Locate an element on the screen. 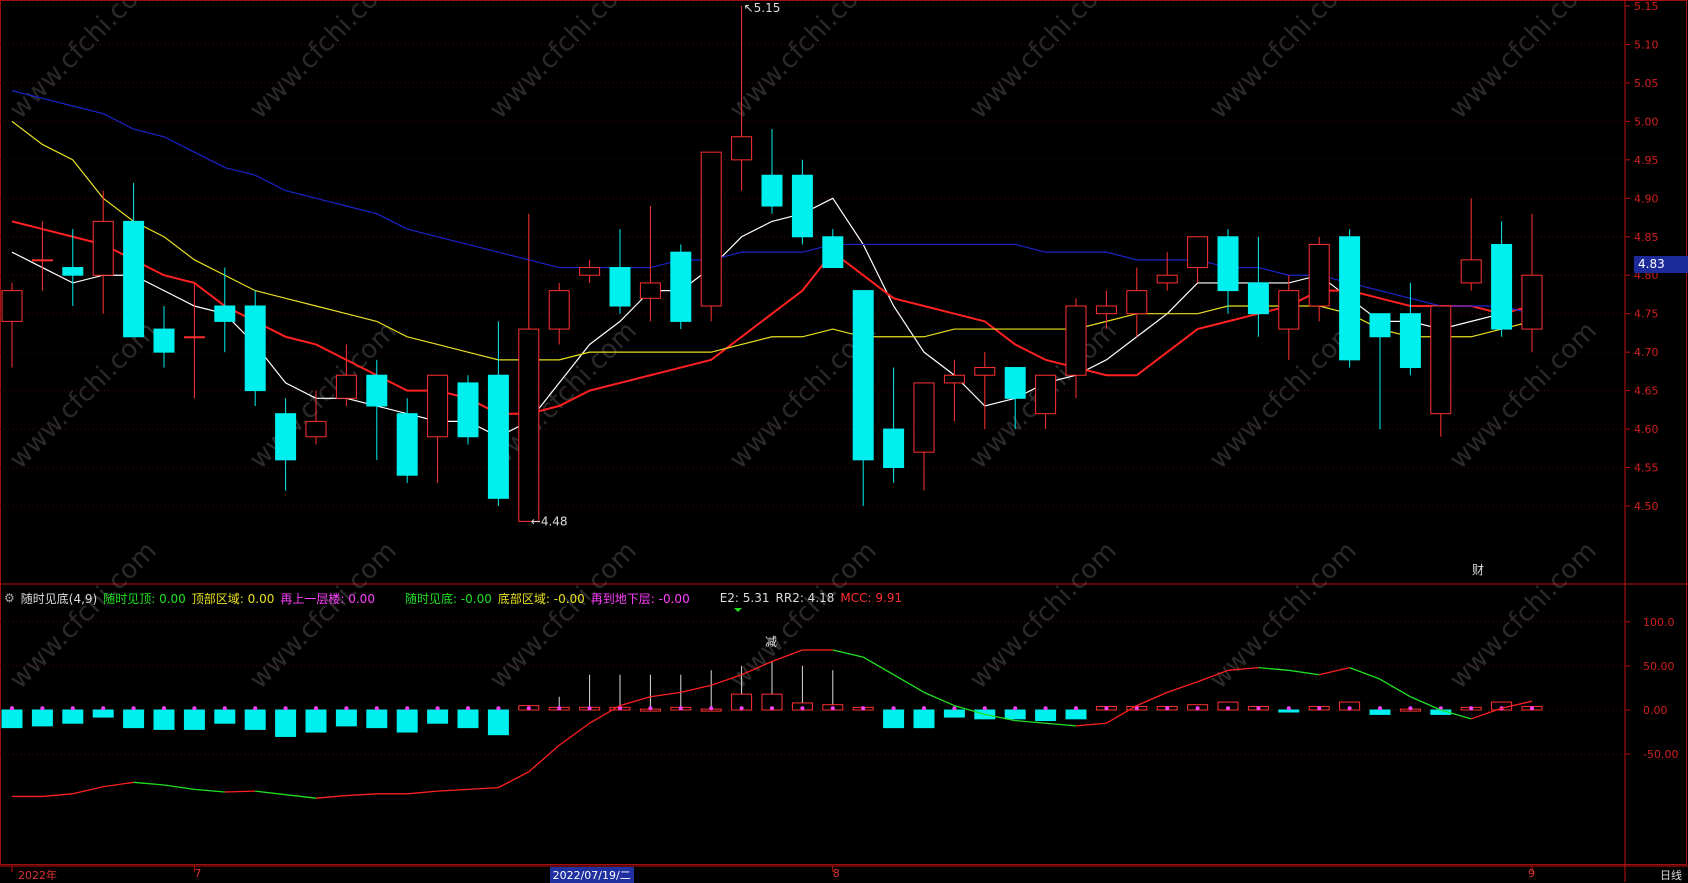 The width and height of the screenshot is (1688, 883). indicator-marker-arrow is located at coordinates (738, 610).